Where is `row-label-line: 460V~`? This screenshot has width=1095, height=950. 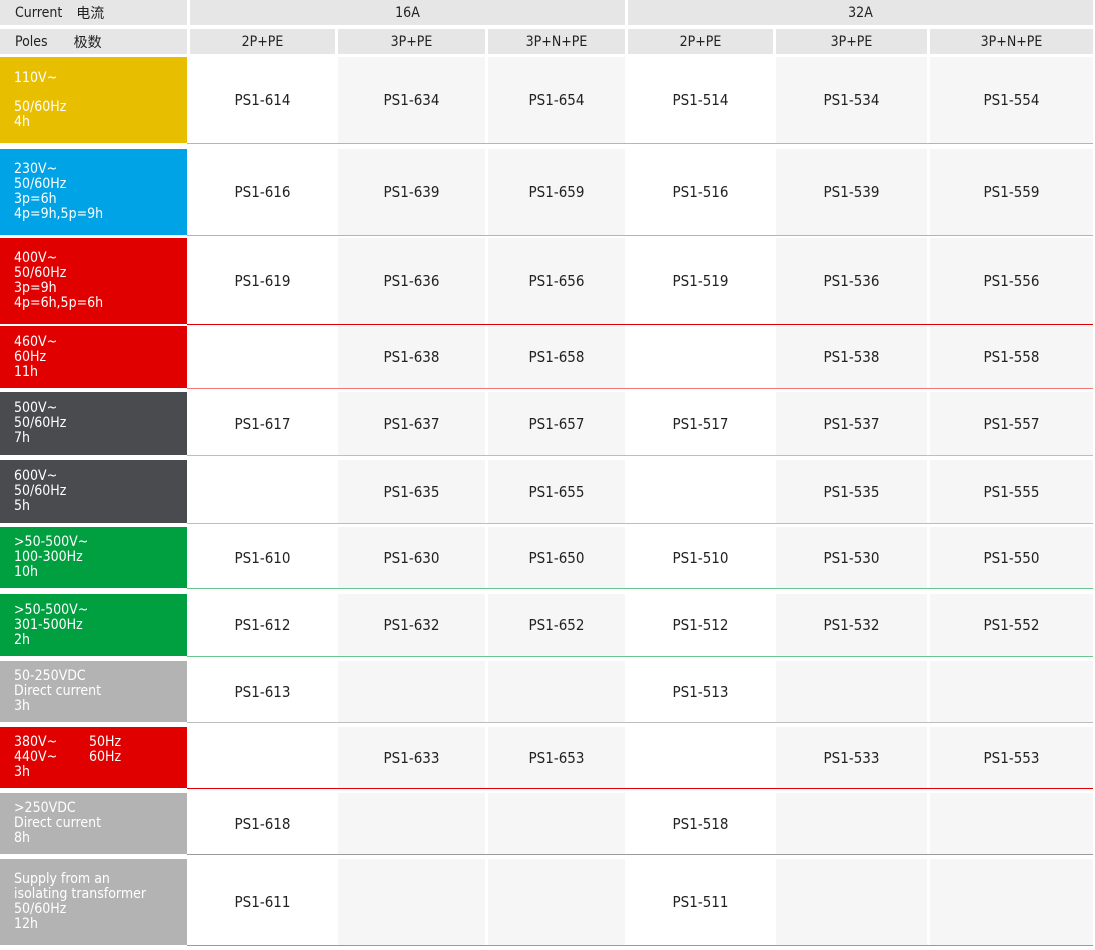 row-label-line: 460V~ is located at coordinates (36, 341).